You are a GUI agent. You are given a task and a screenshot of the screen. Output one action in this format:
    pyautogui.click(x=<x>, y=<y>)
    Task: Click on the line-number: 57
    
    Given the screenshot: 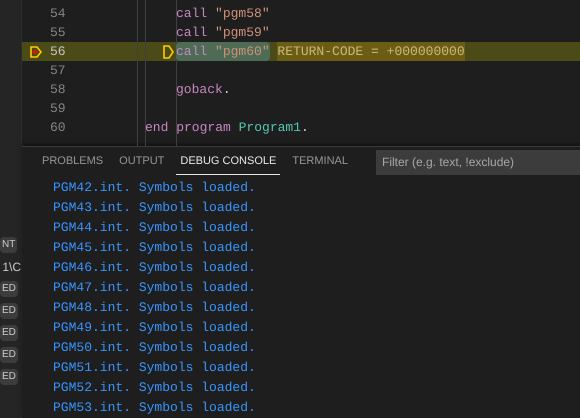 What is the action you would take?
    pyautogui.click(x=57, y=71)
    